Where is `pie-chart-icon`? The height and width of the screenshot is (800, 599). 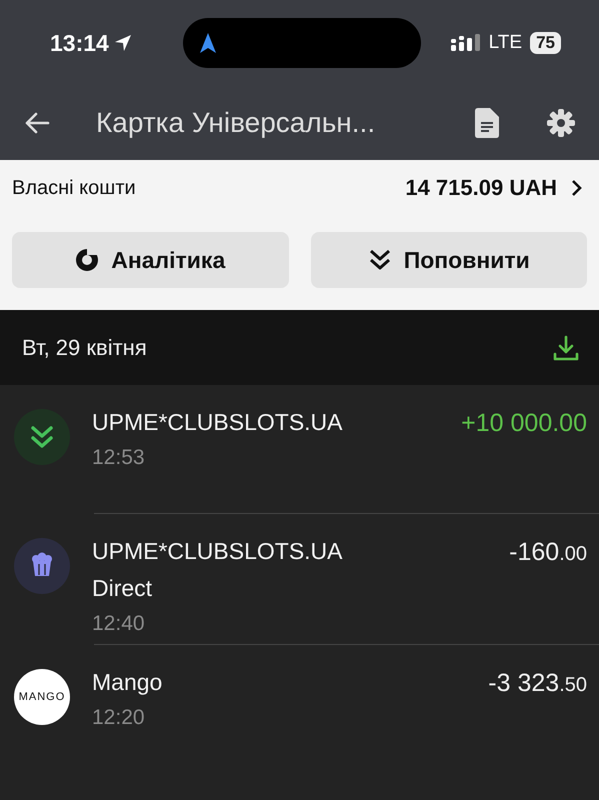
pie-chart-icon is located at coordinates (87, 260).